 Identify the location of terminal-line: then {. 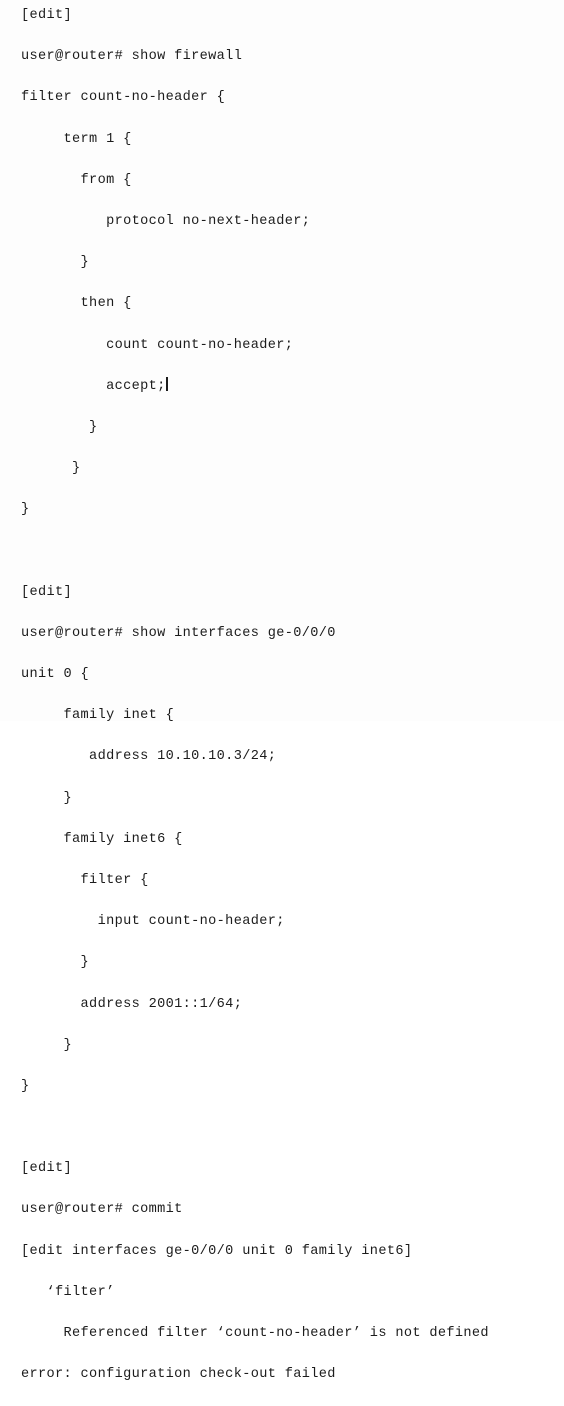
(76, 304).